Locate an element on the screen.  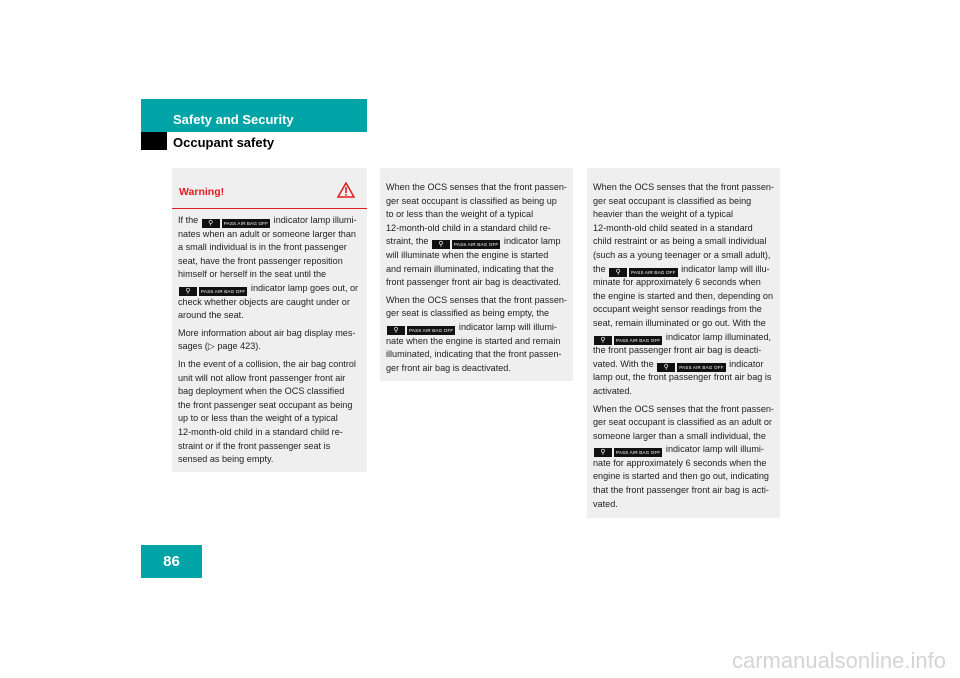
warning-header: Warning! is located at coordinates (269, 188).